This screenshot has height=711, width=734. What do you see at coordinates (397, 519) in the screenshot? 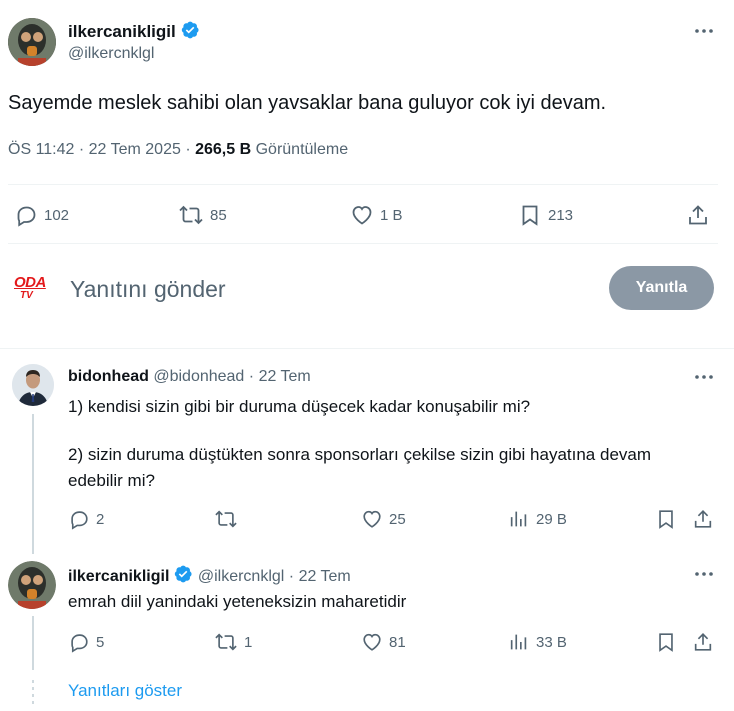
I see `like-count: 25` at bounding box center [397, 519].